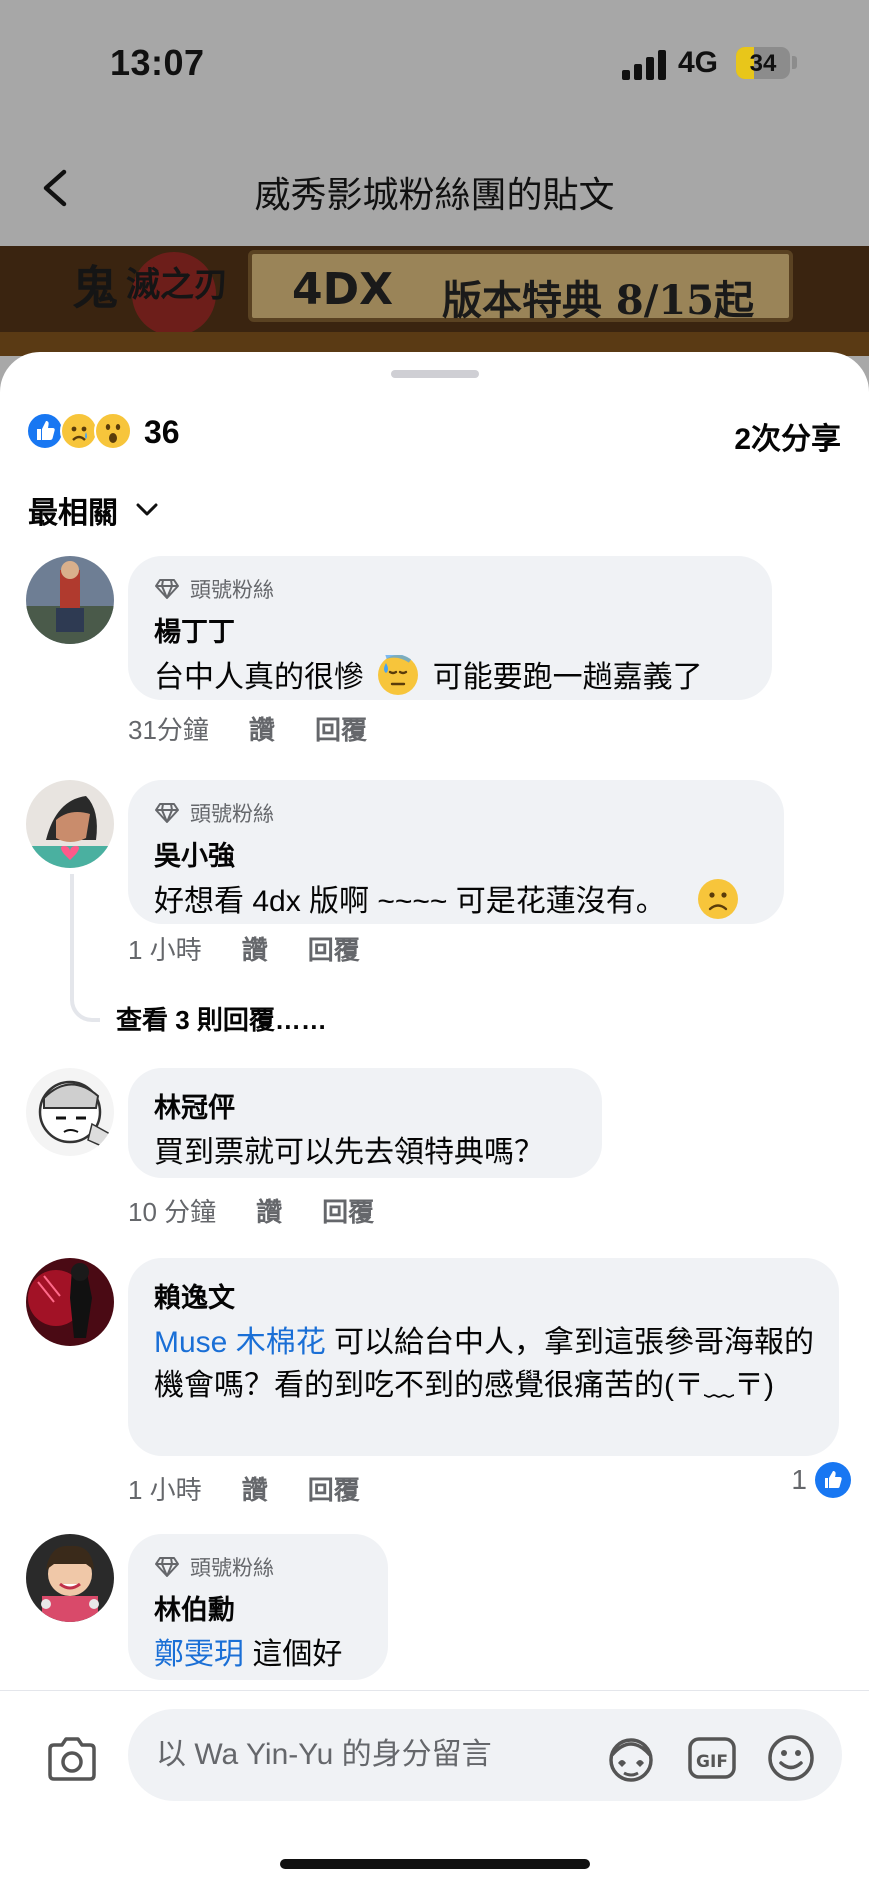 This screenshot has height=1884, width=869. I want to click on battery-icon: 34, so click(763, 63).